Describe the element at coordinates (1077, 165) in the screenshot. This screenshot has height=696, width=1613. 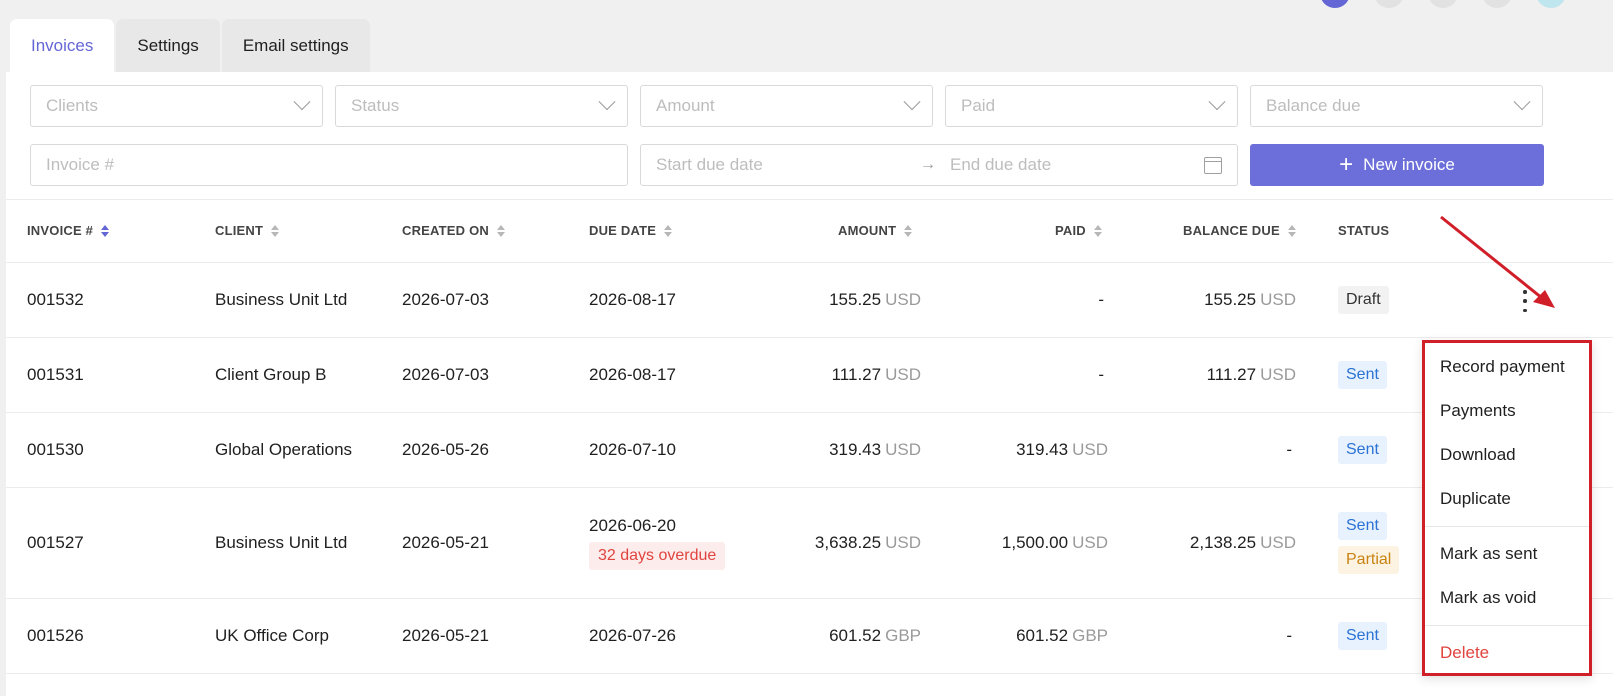
I see `end-due-date-input: End due date` at that location.